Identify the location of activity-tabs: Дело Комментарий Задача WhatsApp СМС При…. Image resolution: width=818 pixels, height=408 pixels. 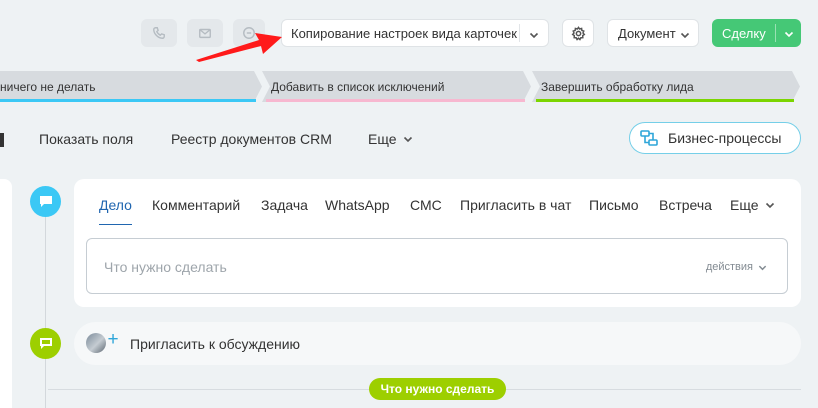
(437, 208).